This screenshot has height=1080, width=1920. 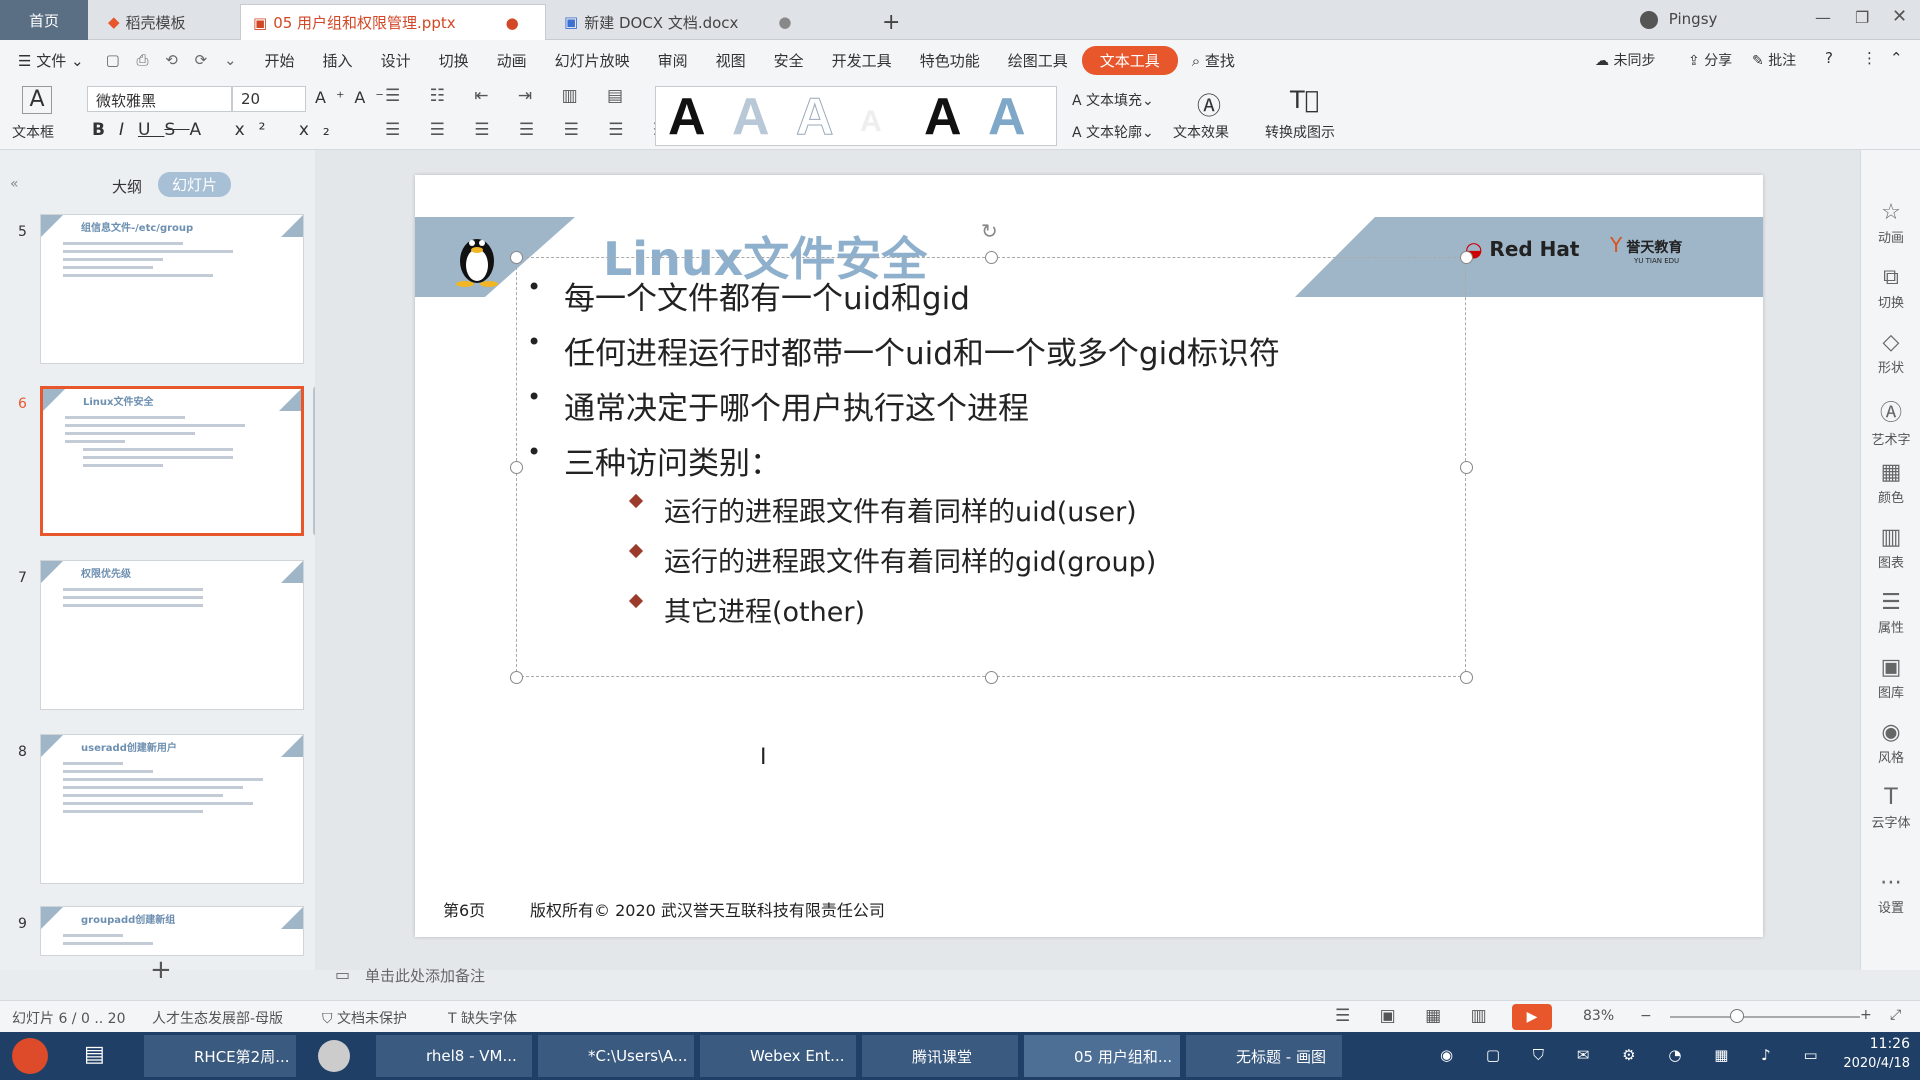 What do you see at coordinates (1866, 1015) in the screenshot?
I see `zoom-in-icon: +` at bounding box center [1866, 1015].